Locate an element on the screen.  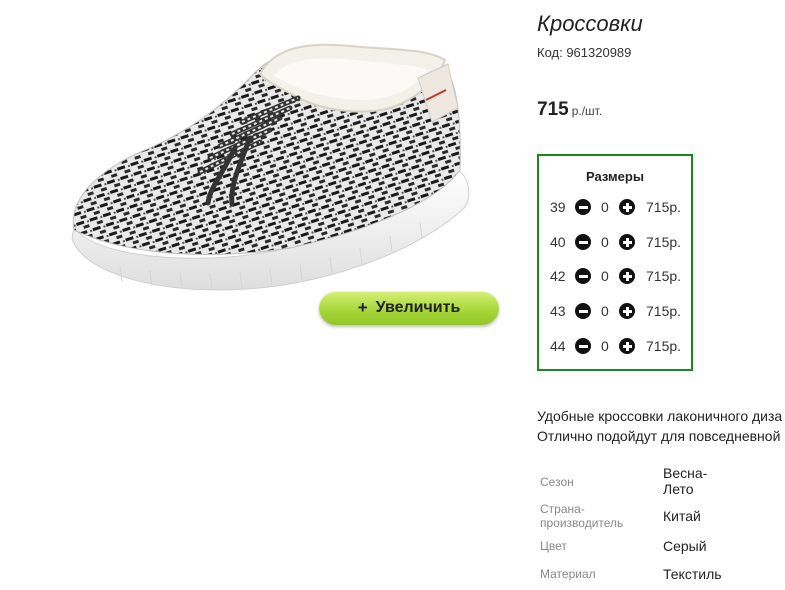
attr-value-color: Серый is located at coordinates (685, 546).